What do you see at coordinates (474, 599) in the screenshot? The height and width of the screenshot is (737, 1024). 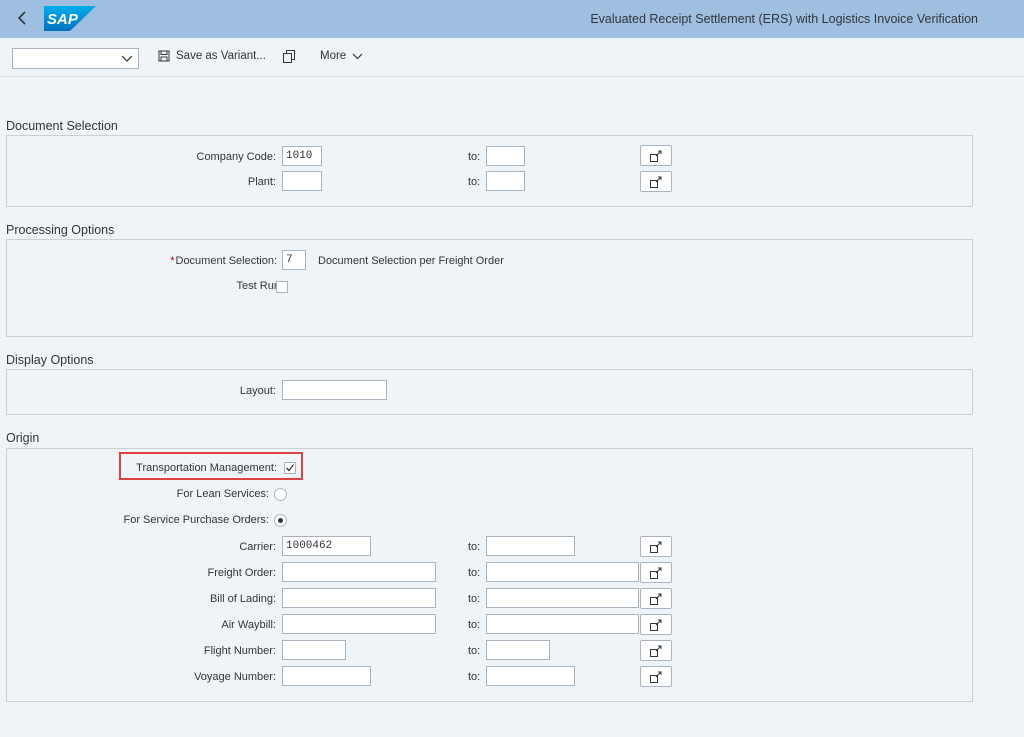 I see `bill-of-lading-to-label: to:` at bounding box center [474, 599].